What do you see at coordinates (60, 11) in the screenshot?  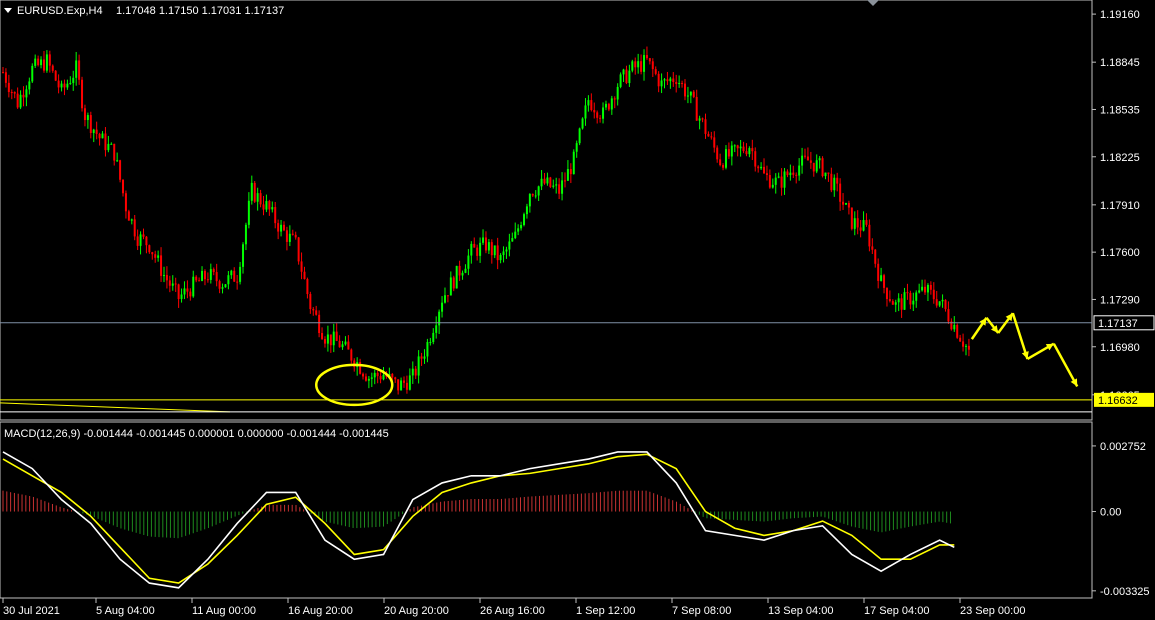 I see `symbol-label: EURUSD.Exp,H4` at bounding box center [60, 11].